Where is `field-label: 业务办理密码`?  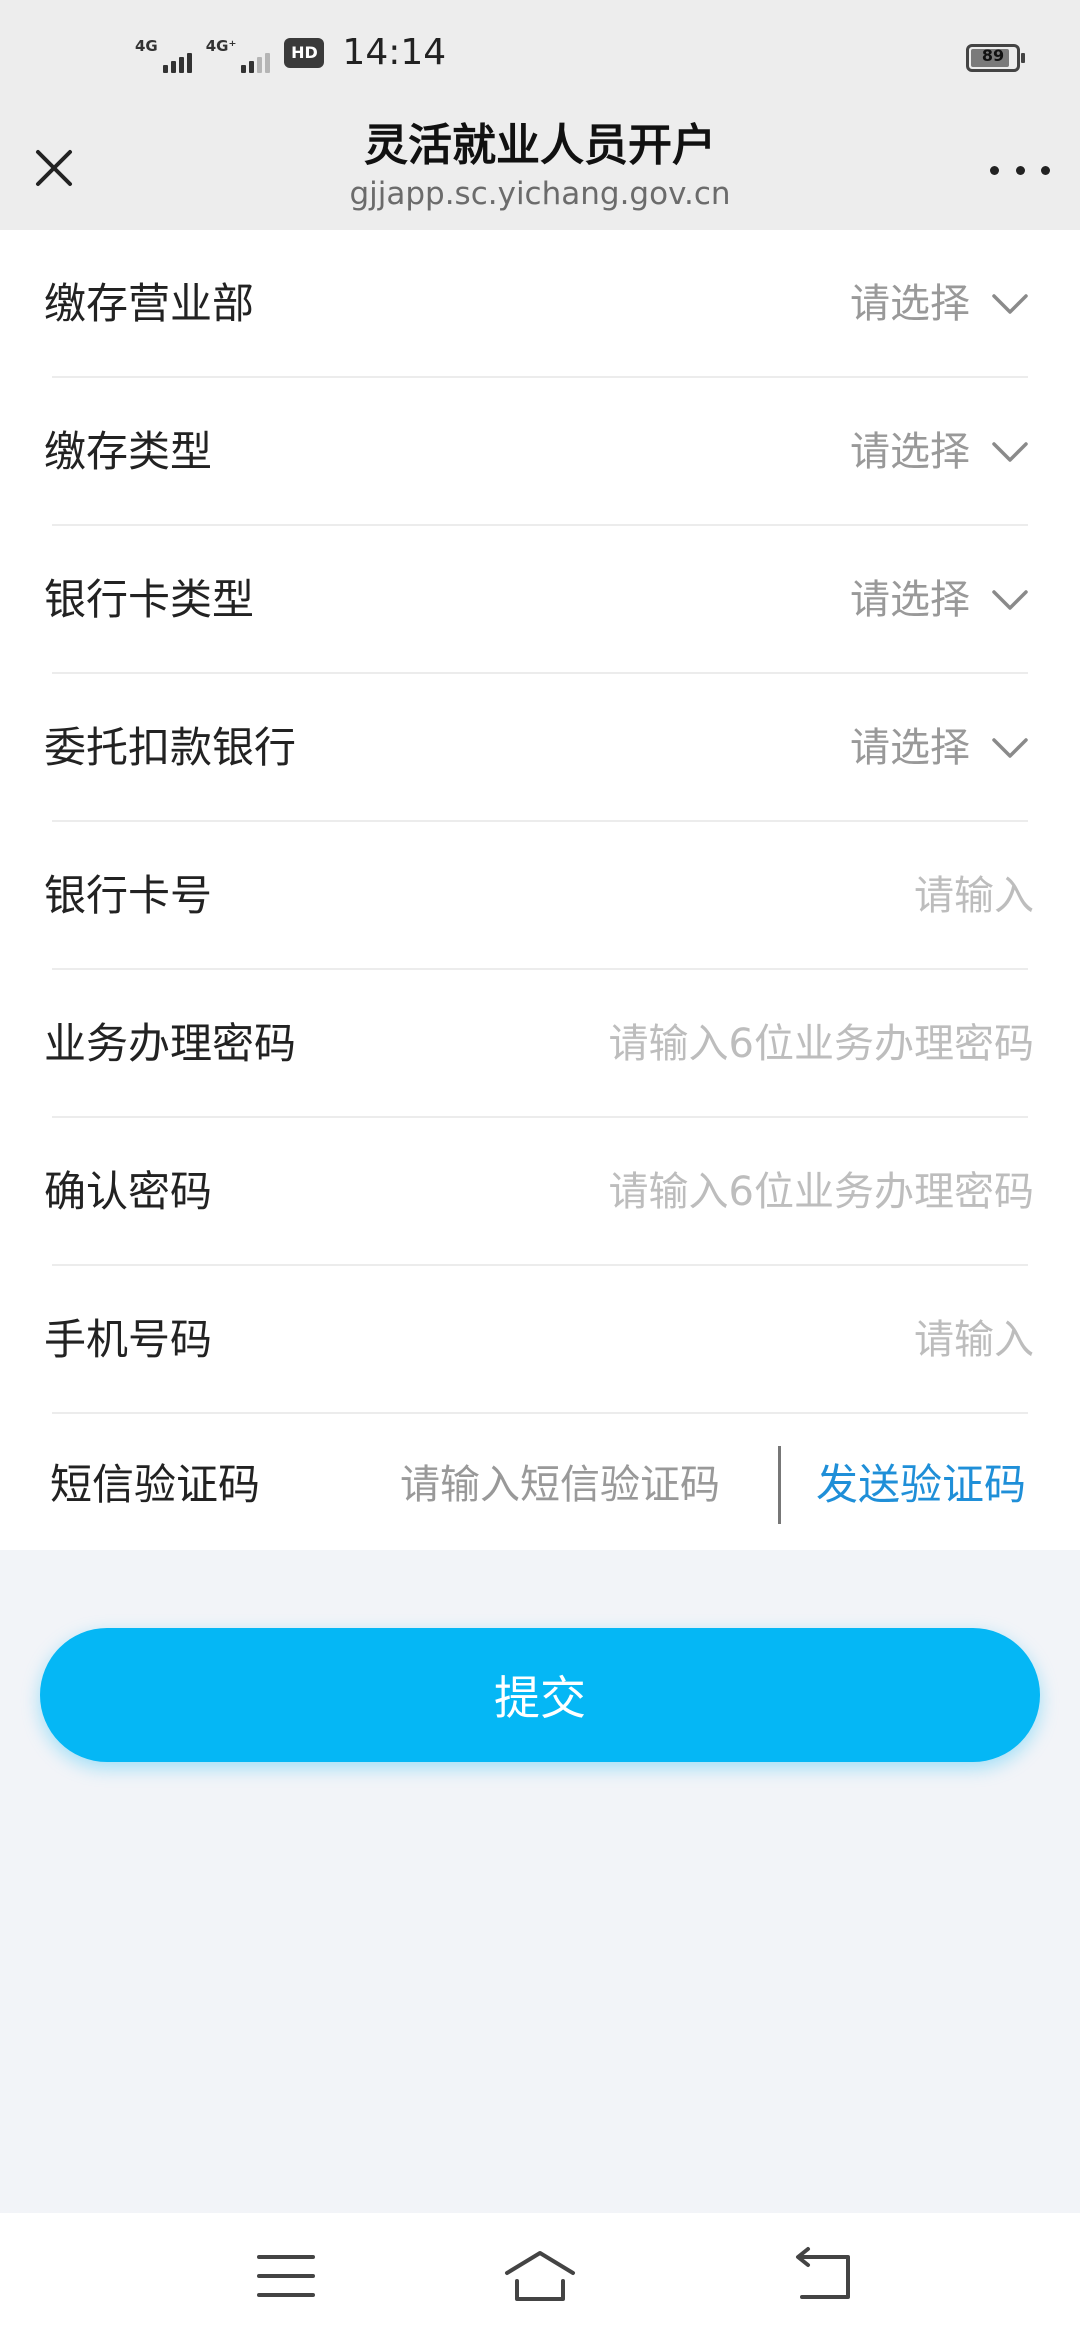
field-label: 业务办理密码 is located at coordinates (170, 1043).